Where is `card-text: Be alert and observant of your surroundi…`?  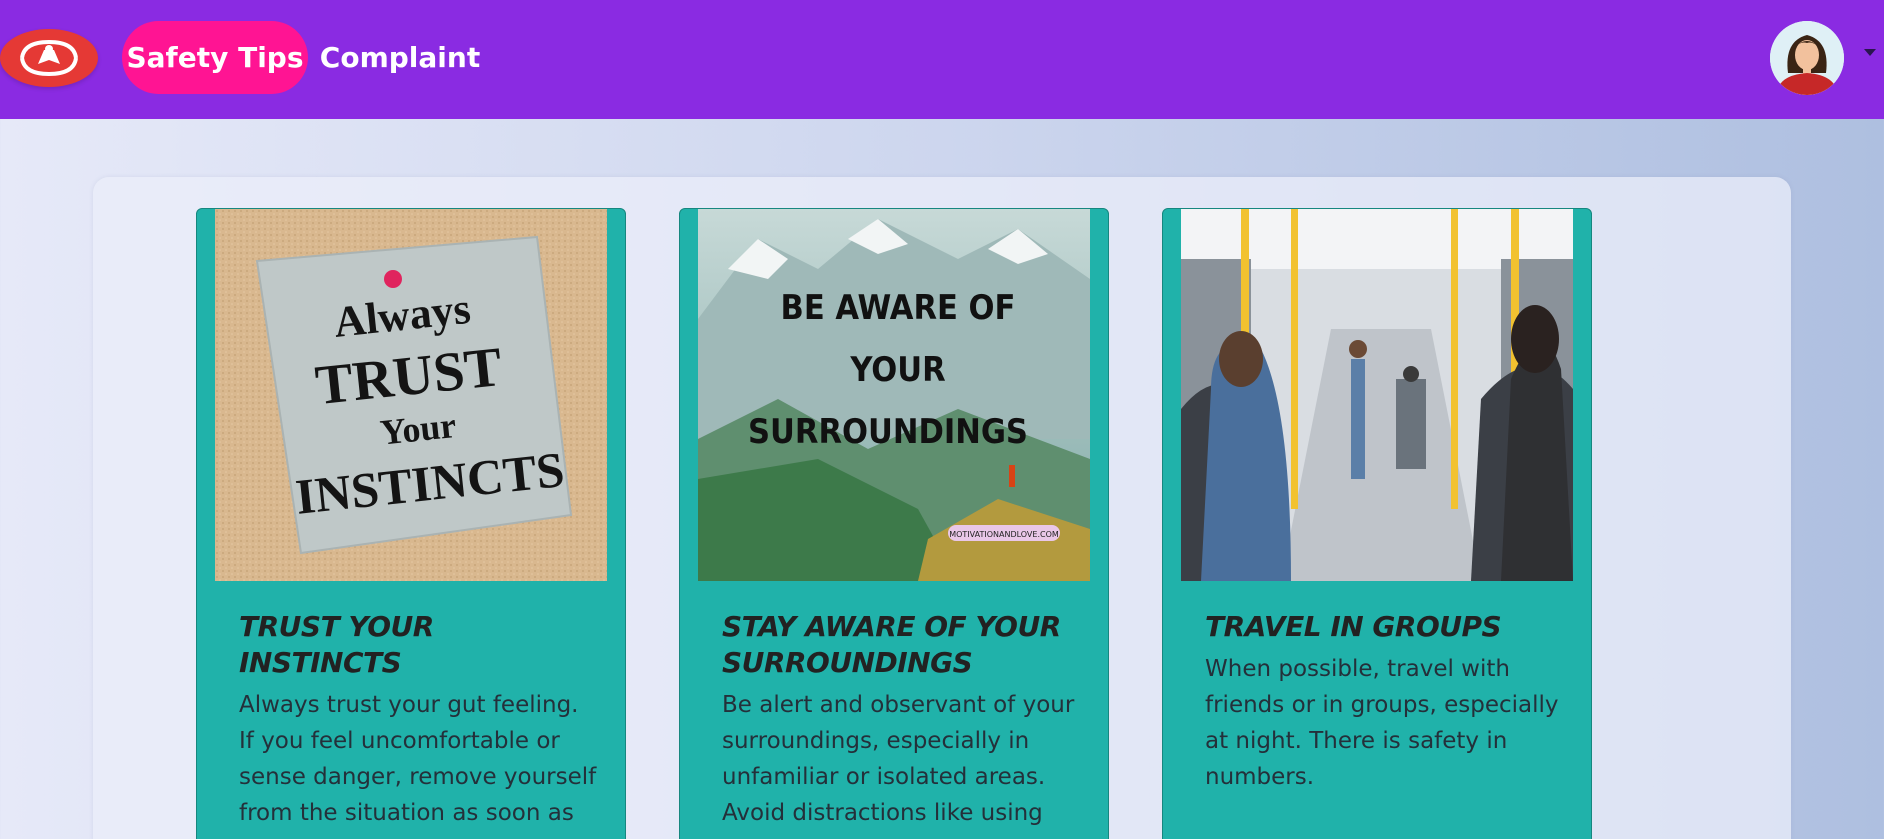
card-text: Be alert and observant of your surroundi… is located at coordinates (898, 759).